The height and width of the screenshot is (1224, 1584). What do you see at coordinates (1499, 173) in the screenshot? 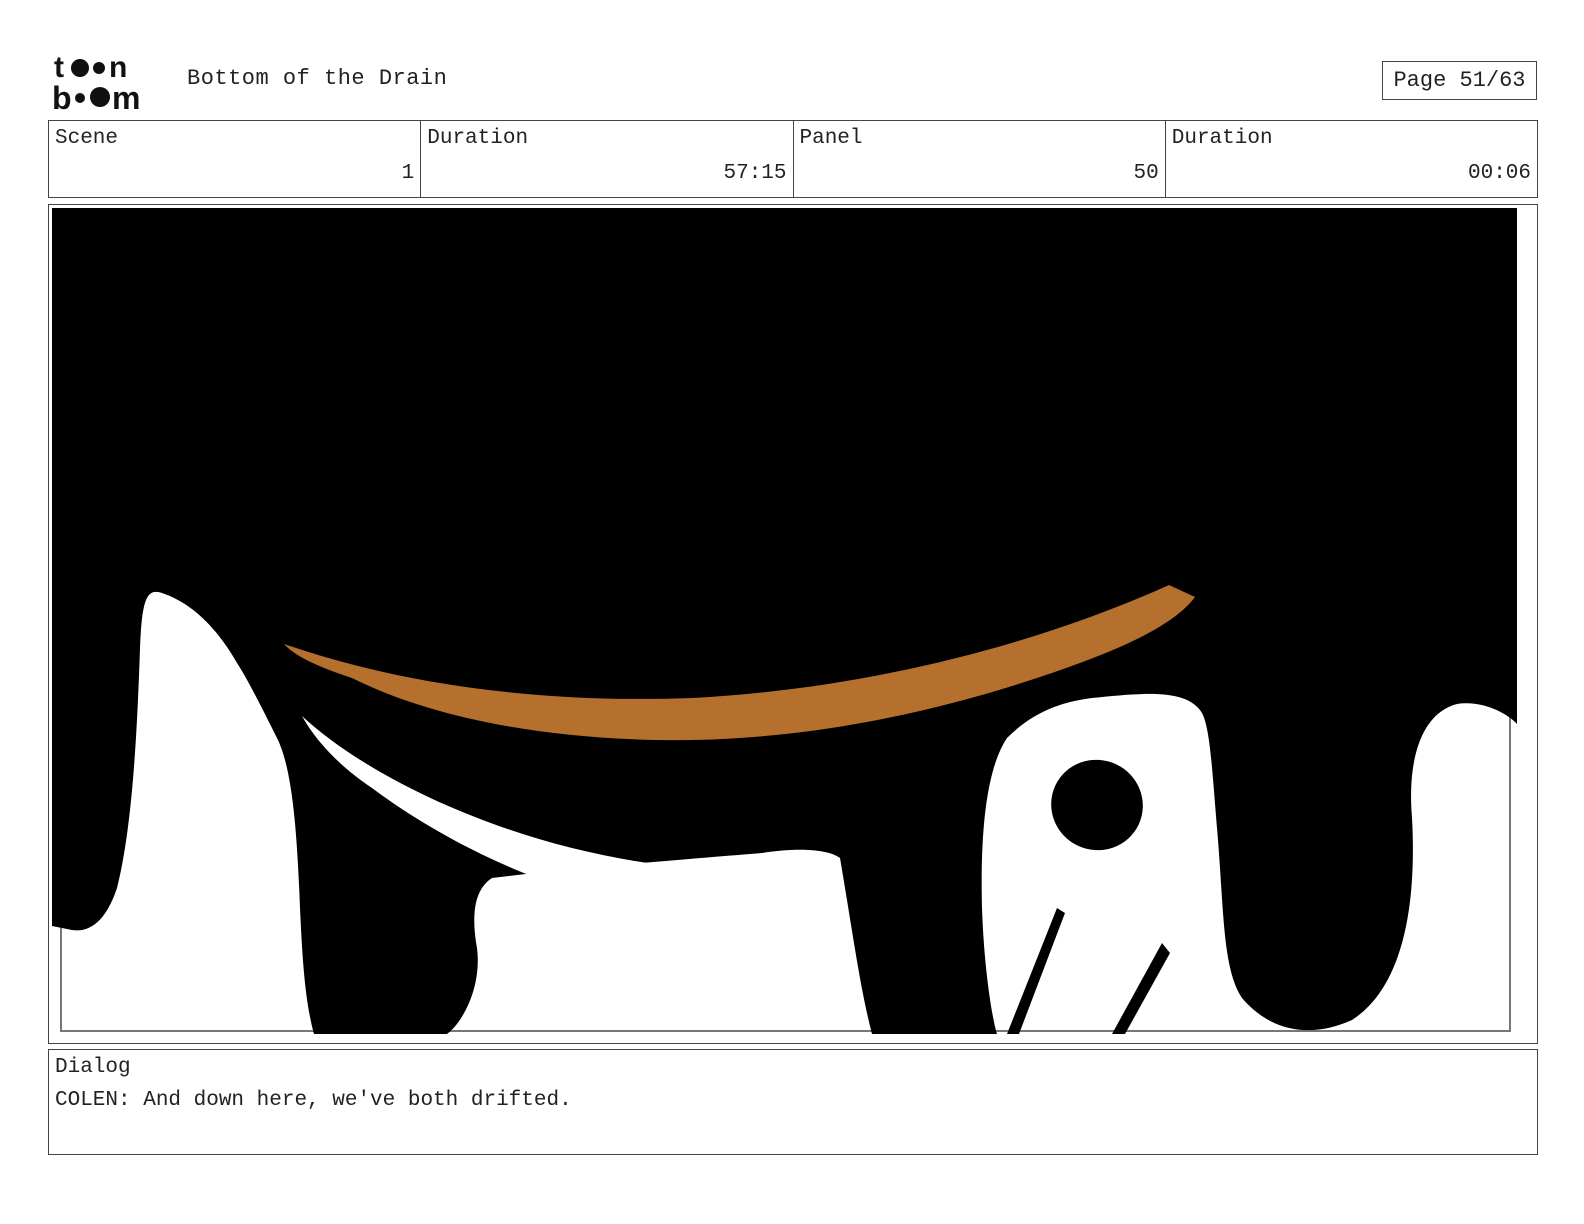
I see `panel-duration-value: 00:06` at bounding box center [1499, 173].